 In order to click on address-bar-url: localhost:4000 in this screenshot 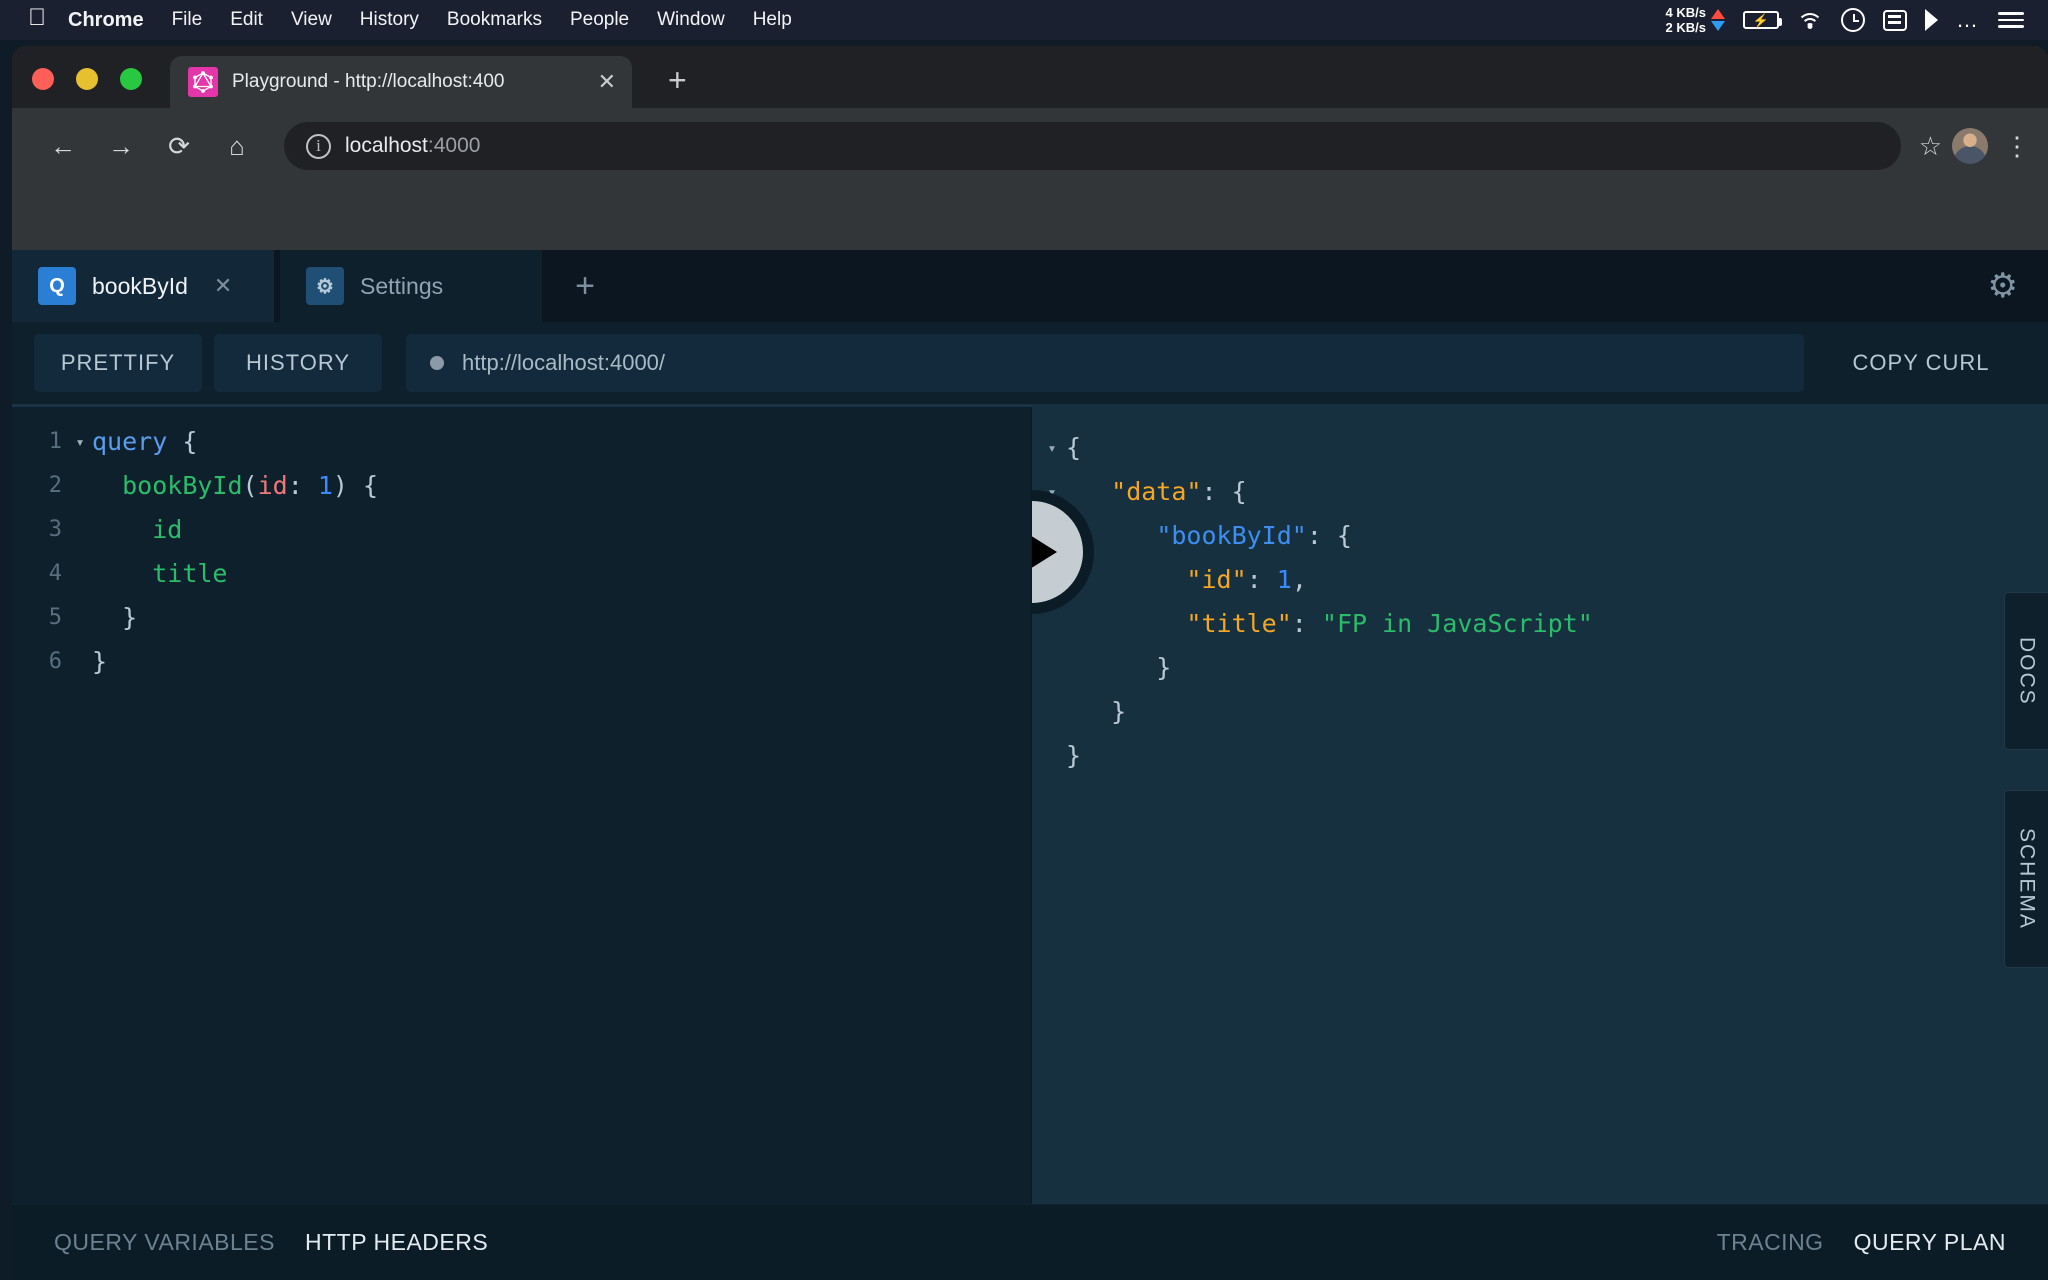, I will do `click(412, 146)`.